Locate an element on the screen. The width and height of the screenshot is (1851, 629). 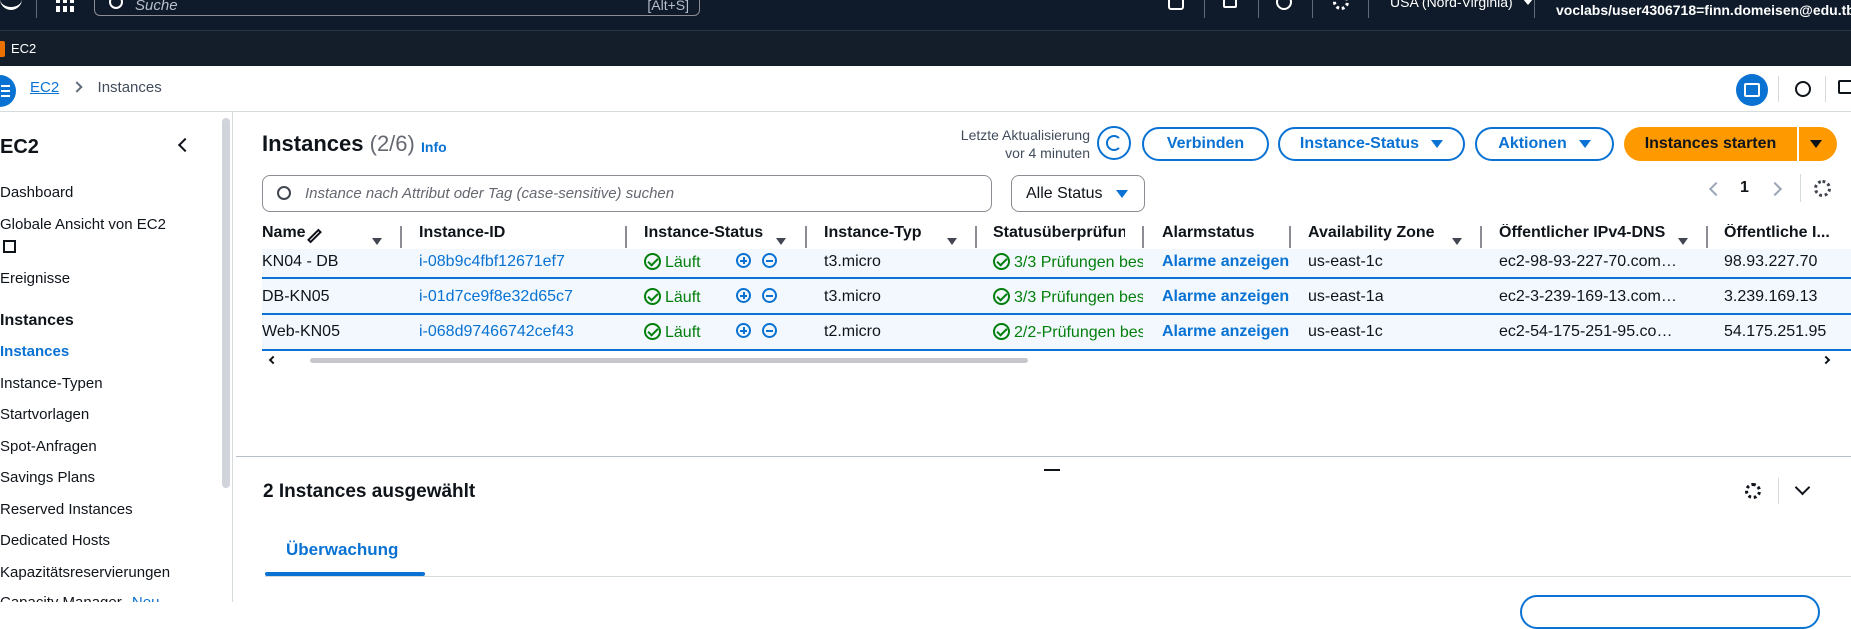
sidebar-scrollbar is located at coordinates (226, 303).